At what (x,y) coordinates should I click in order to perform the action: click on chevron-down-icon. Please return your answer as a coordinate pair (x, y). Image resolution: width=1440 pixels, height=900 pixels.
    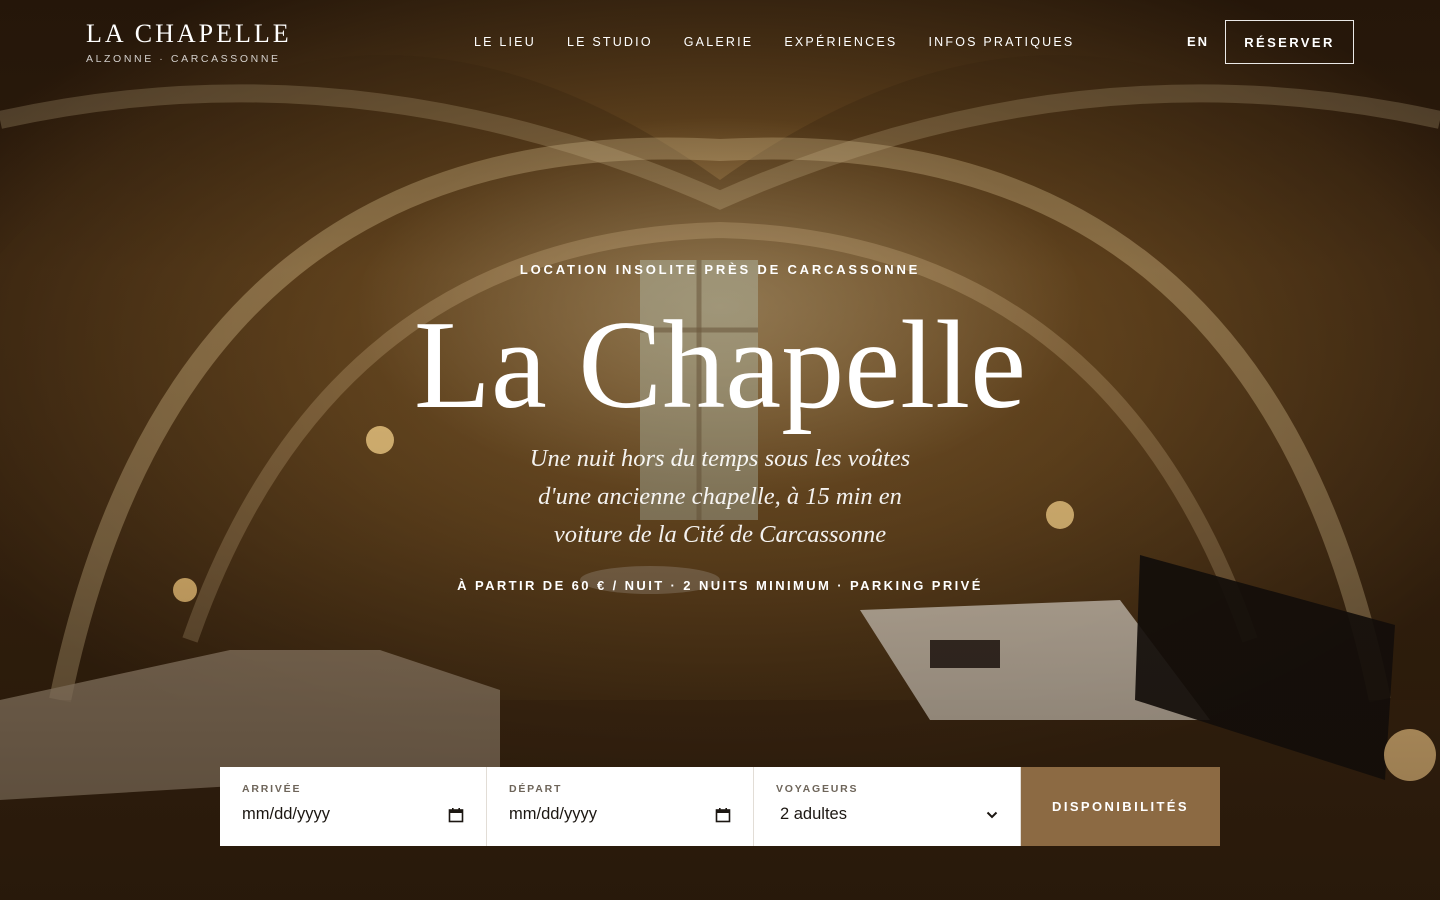
    Looking at the image, I should click on (992, 815).